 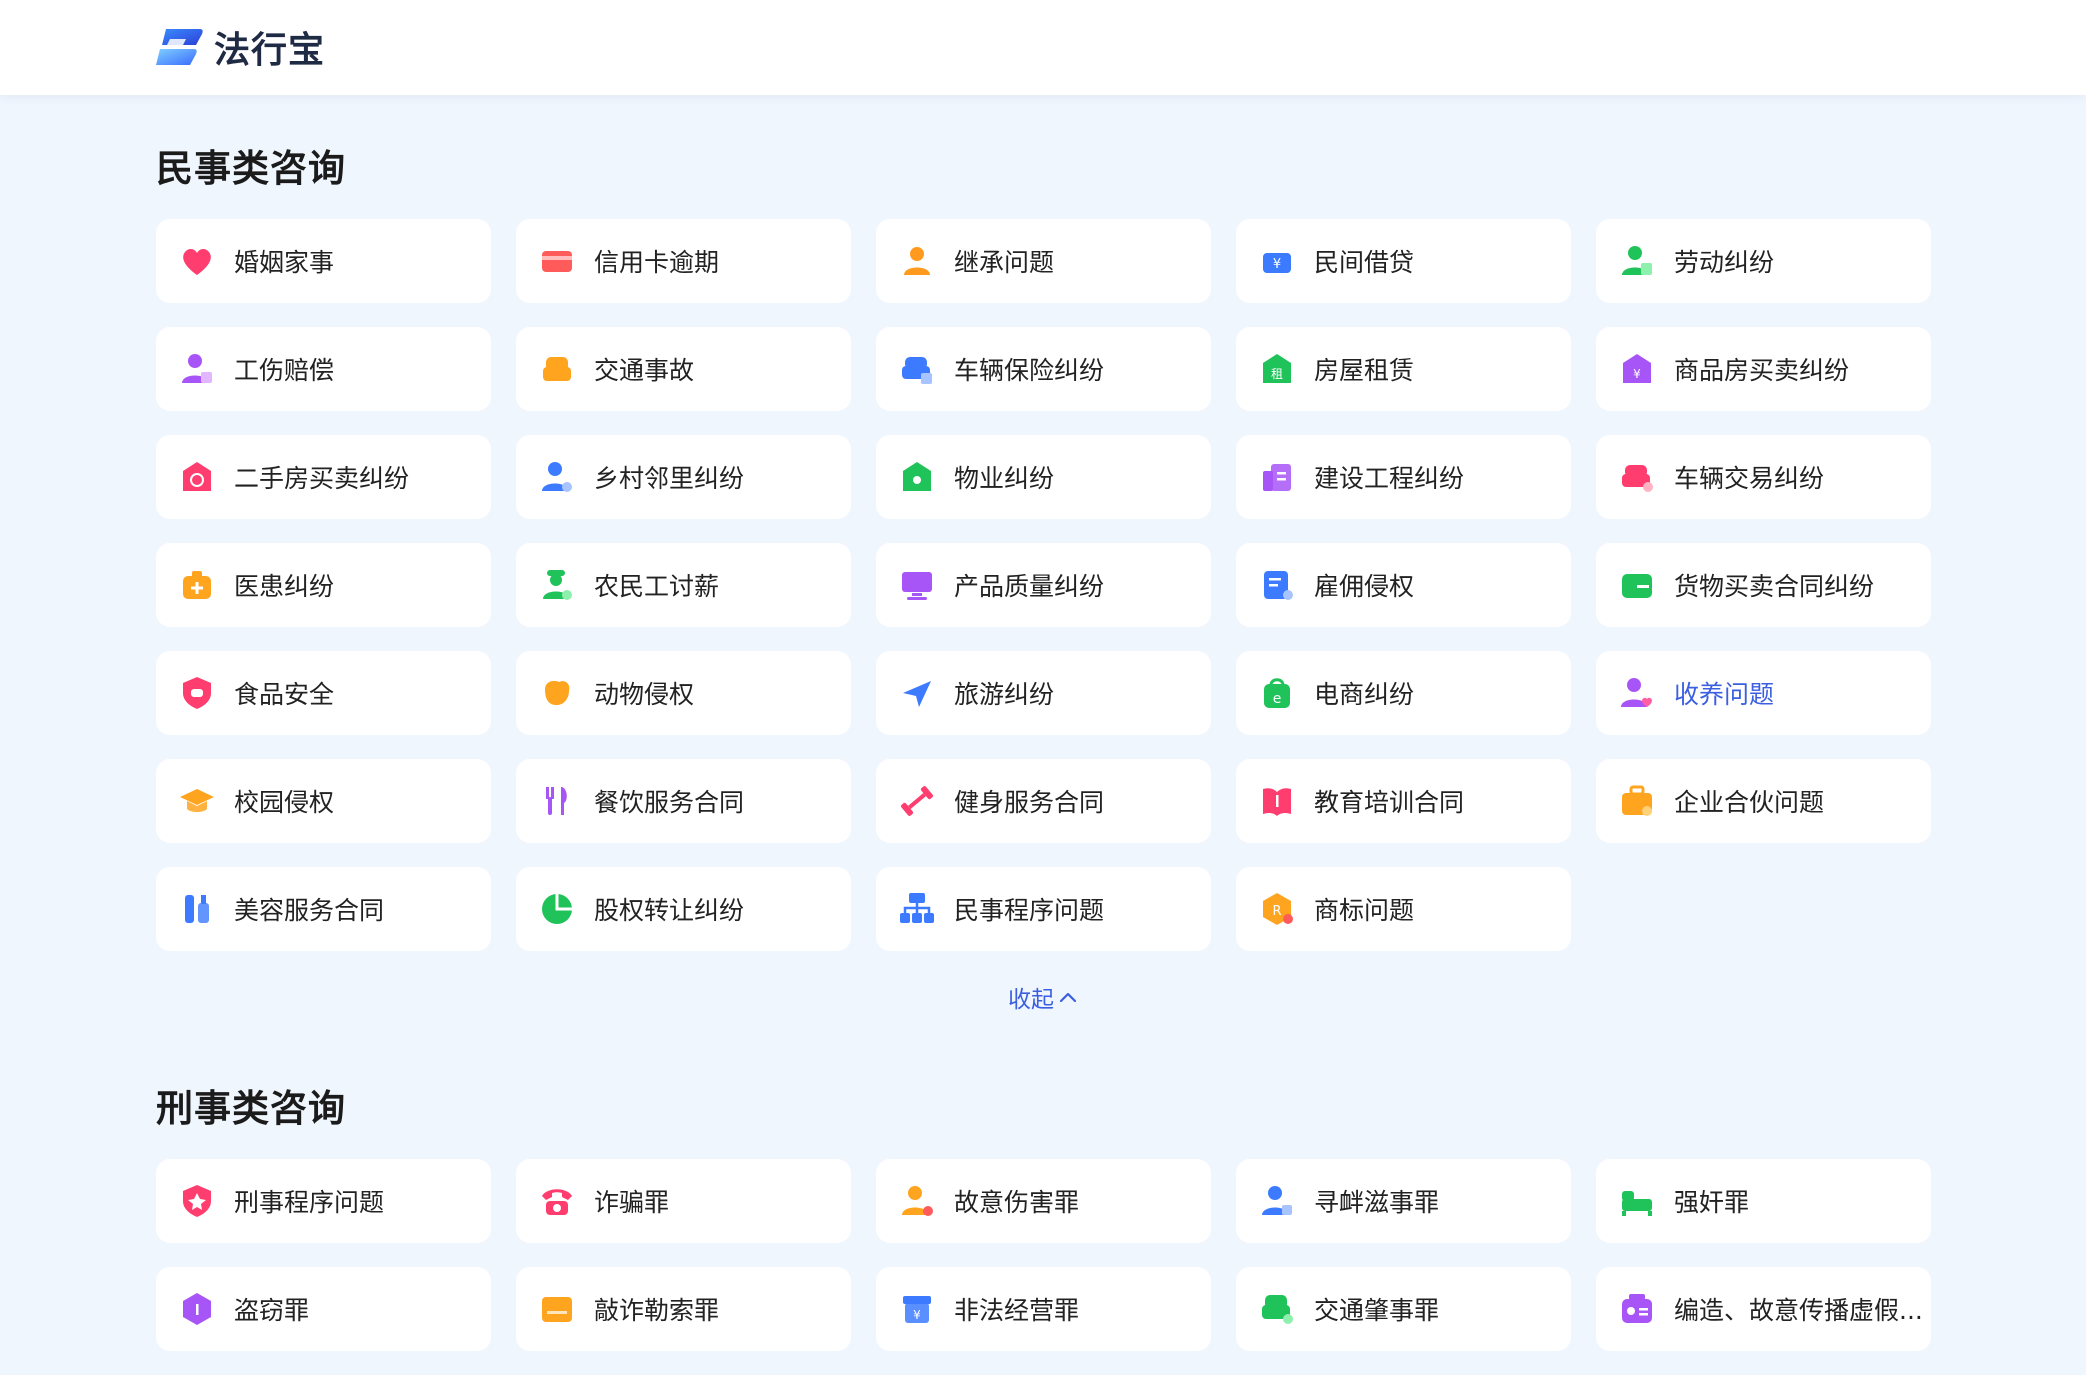 I want to click on civil-category-card: 乡村邻里纠纷, so click(x=683, y=477).